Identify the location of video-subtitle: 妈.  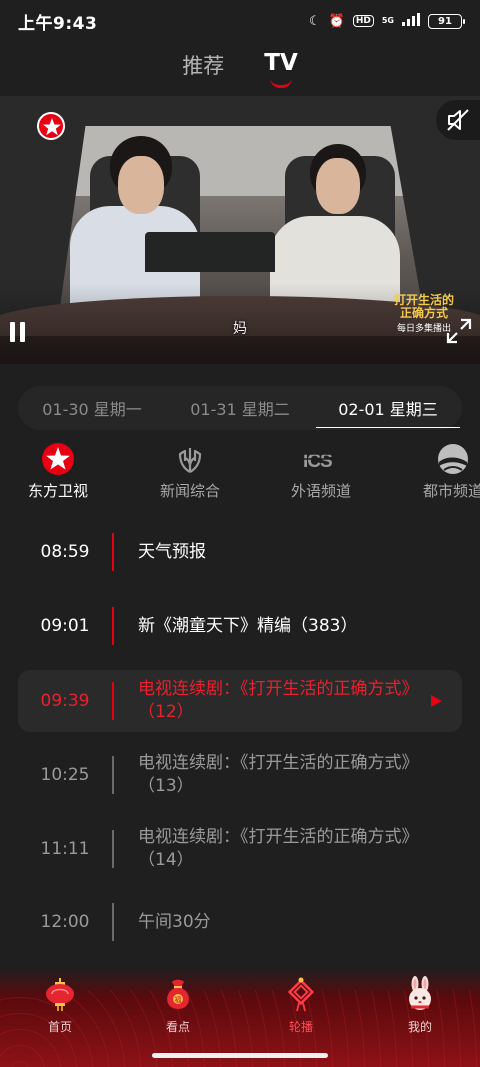
(240, 329).